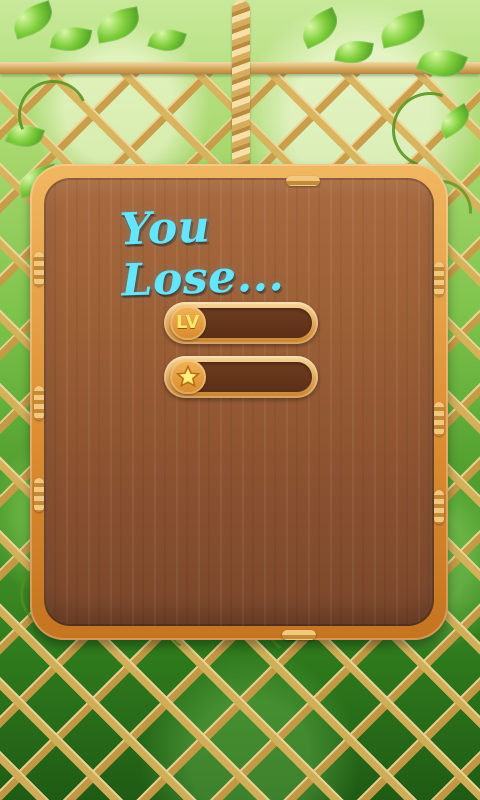 The width and height of the screenshot is (480, 800). What do you see at coordinates (241, 95) in the screenshot?
I see `hanging-rope` at bounding box center [241, 95].